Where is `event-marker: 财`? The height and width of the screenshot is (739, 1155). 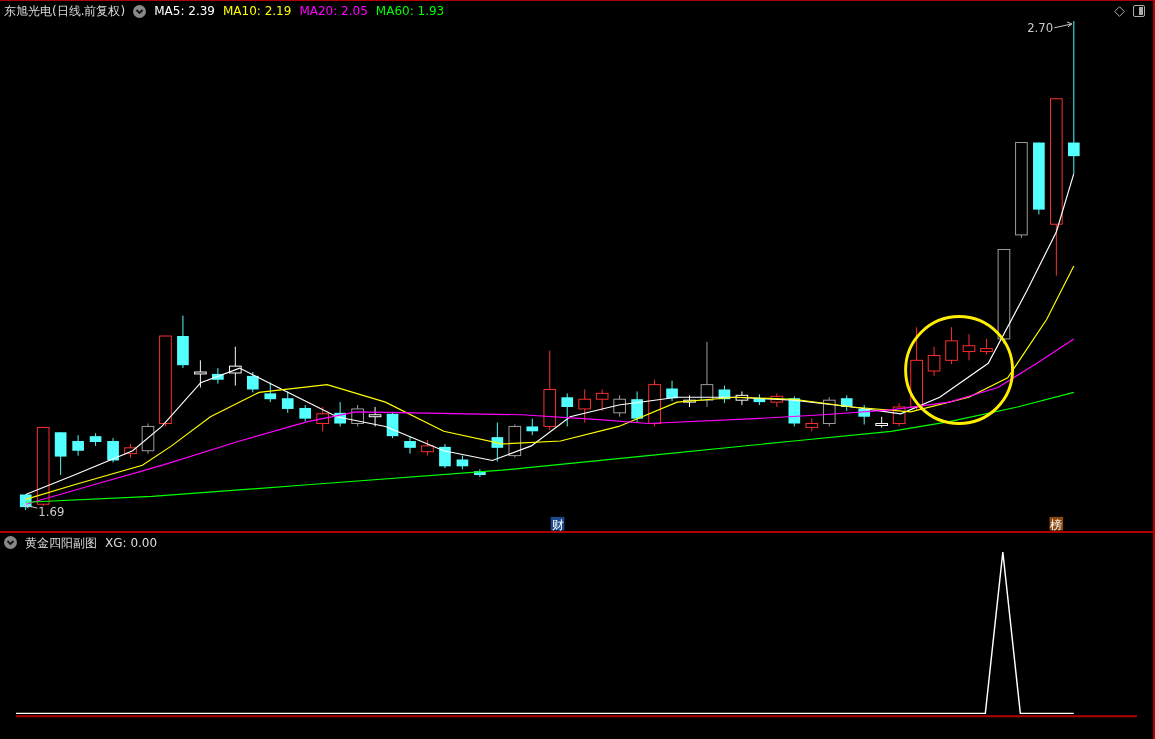
event-marker: 财 is located at coordinates (557, 524).